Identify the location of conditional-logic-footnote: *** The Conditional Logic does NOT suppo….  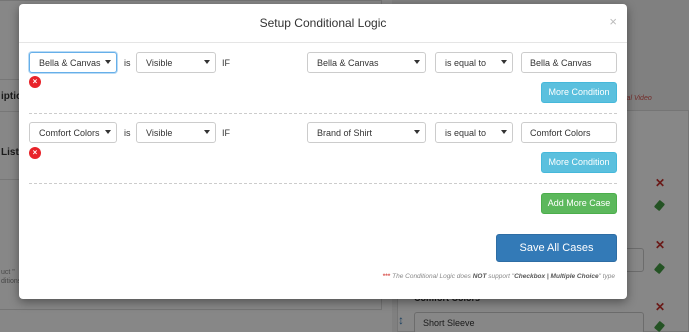
(499, 276).